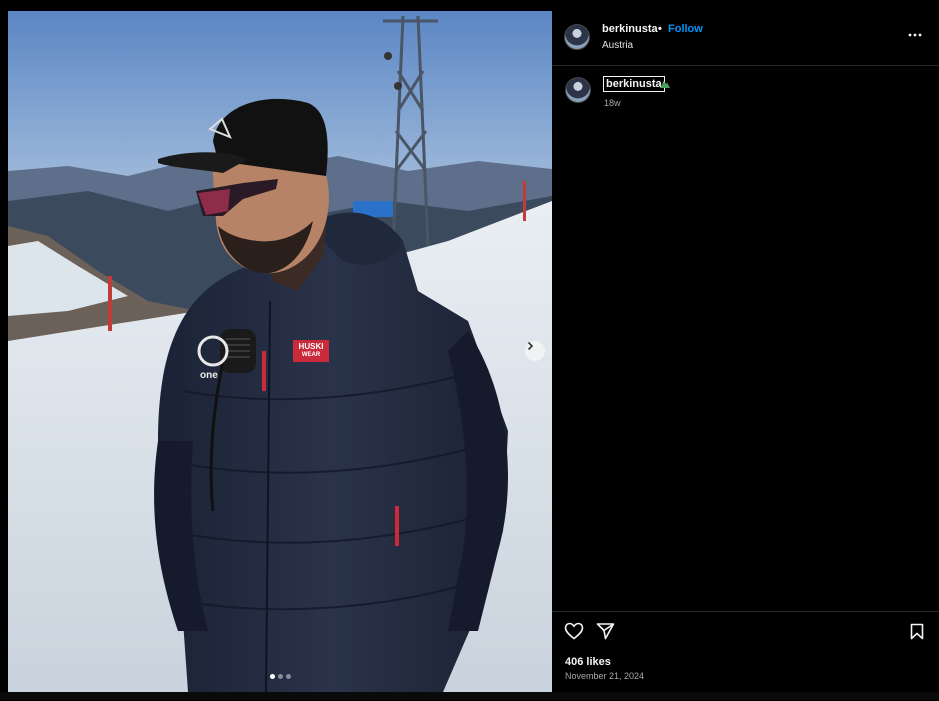 Image resolution: width=939 pixels, height=701 pixels. What do you see at coordinates (578, 90) in the screenshot?
I see `caption-avatar` at bounding box center [578, 90].